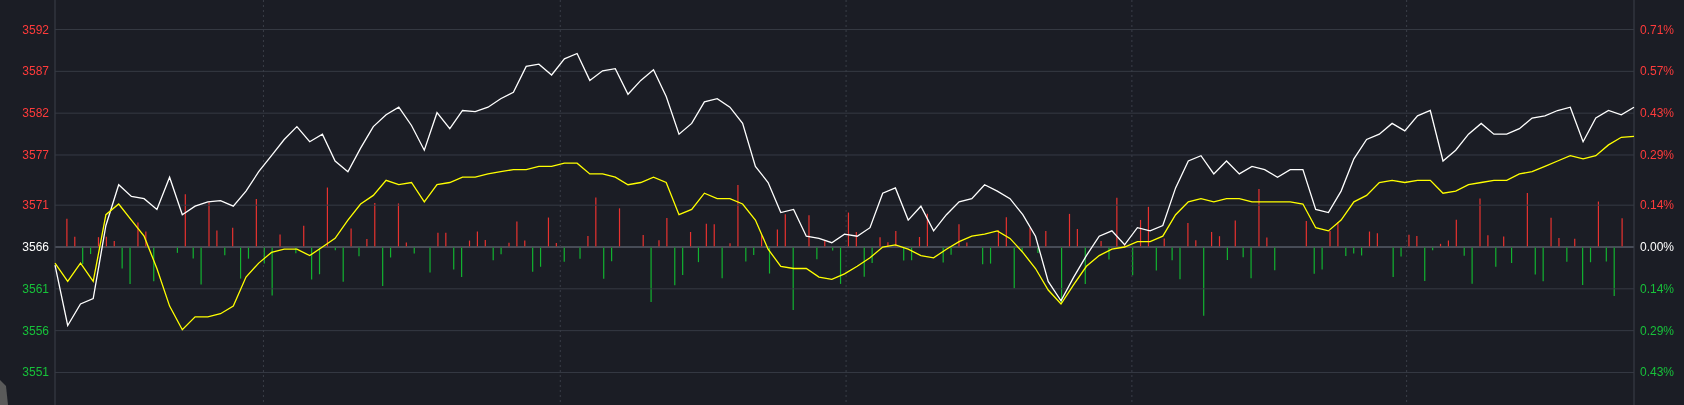 This screenshot has height=405, width=1684. What do you see at coordinates (35, 372) in the screenshot?
I see `axis-label: 3551` at bounding box center [35, 372].